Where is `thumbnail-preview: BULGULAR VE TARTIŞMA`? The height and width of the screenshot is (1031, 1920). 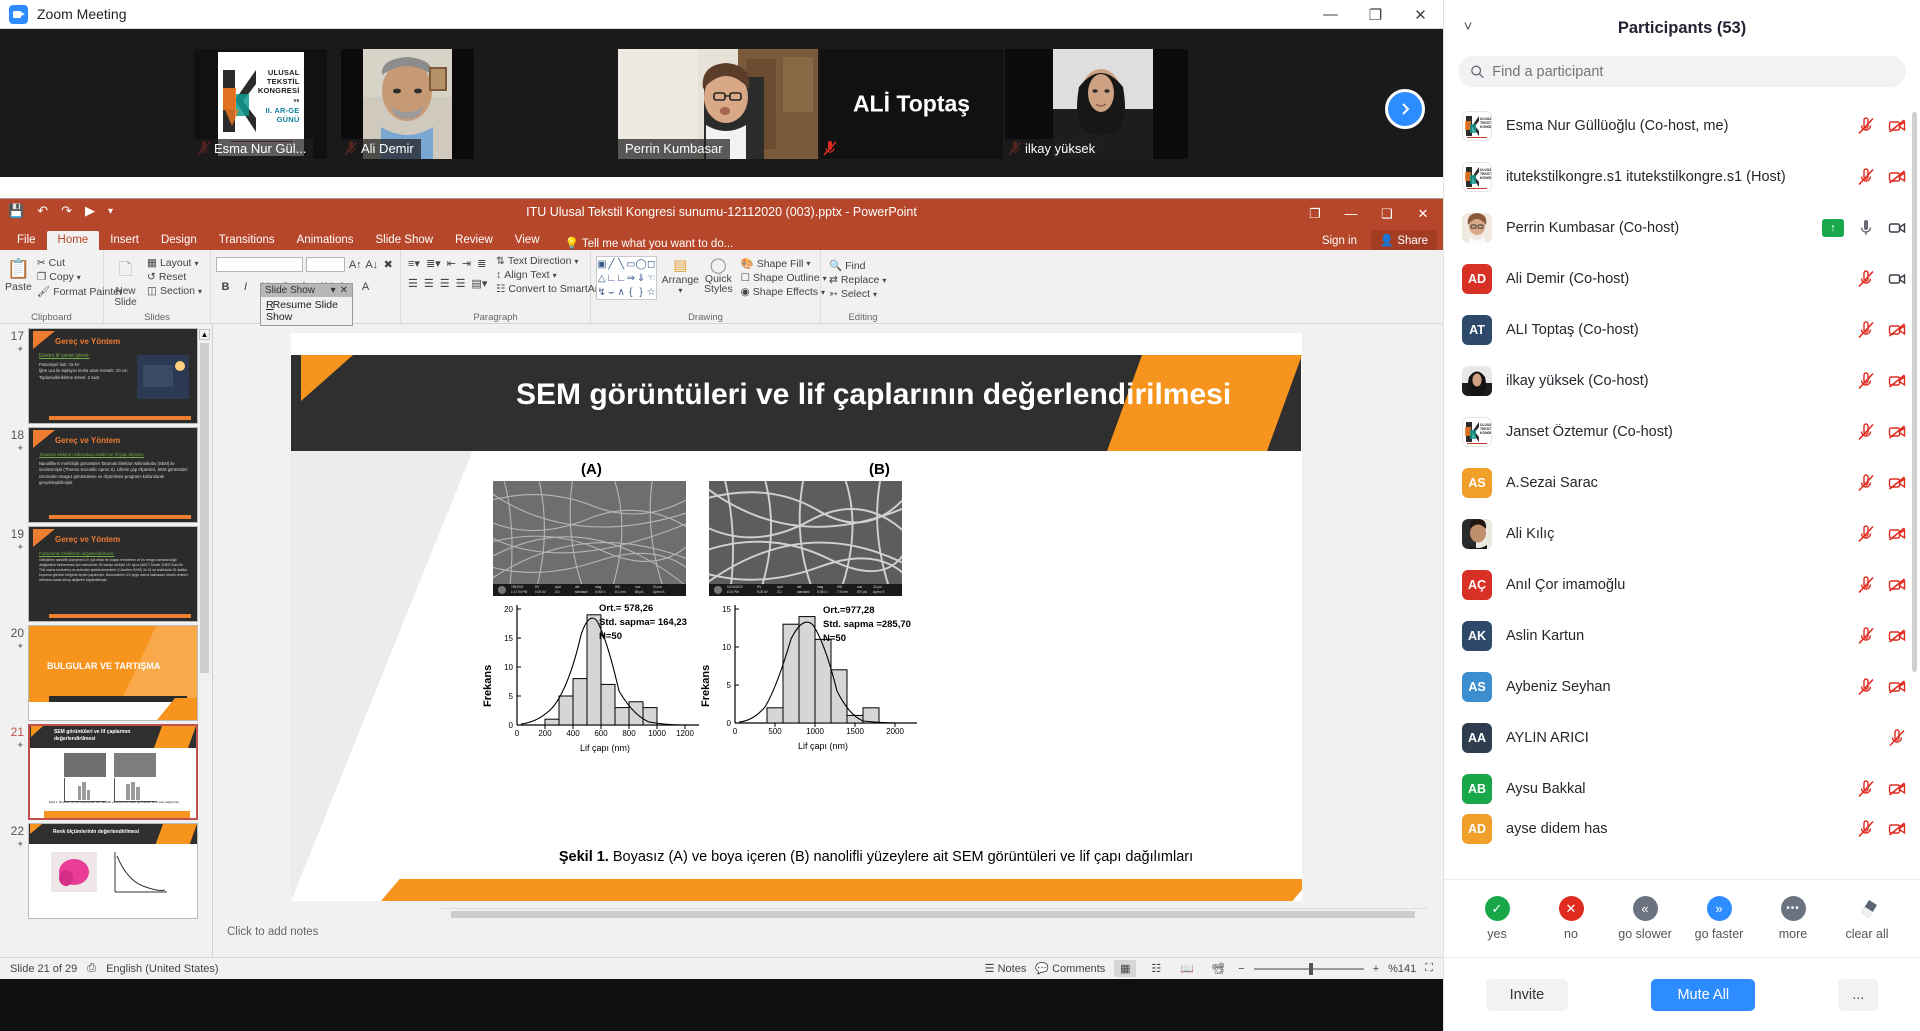 thumbnail-preview: BULGULAR VE TARTIŞMA is located at coordinates (113, 673).